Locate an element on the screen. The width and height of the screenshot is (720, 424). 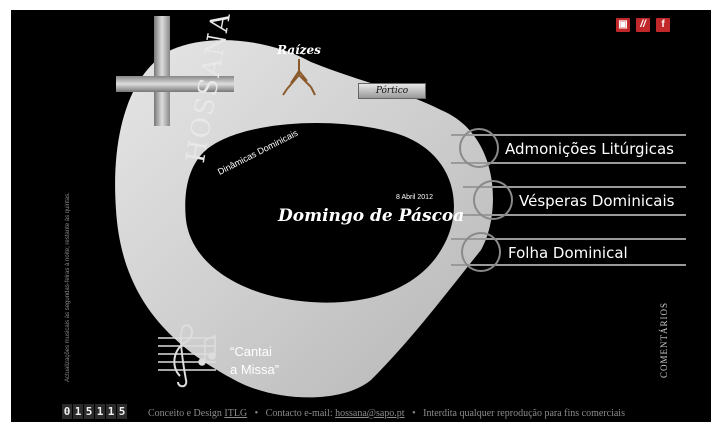
headline: Domingo de Páscoa is located at coordinates (371, 216).